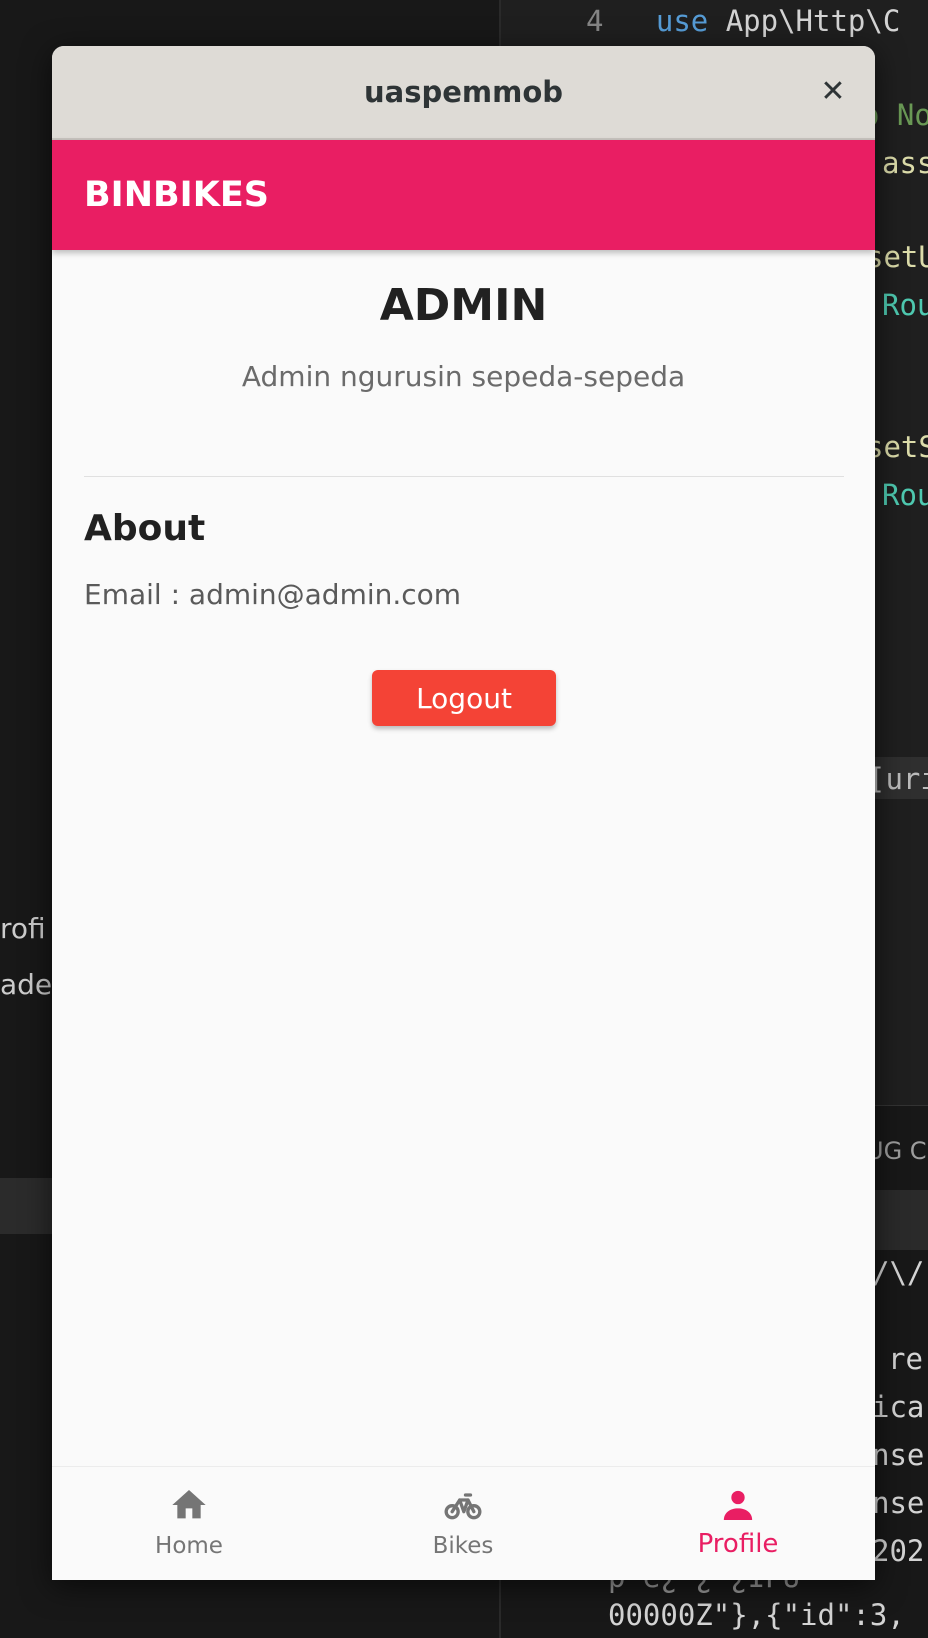  Describe the element at coordinates (898, 1407) in the screenshot. I see `terminal-line: ica` at that location.